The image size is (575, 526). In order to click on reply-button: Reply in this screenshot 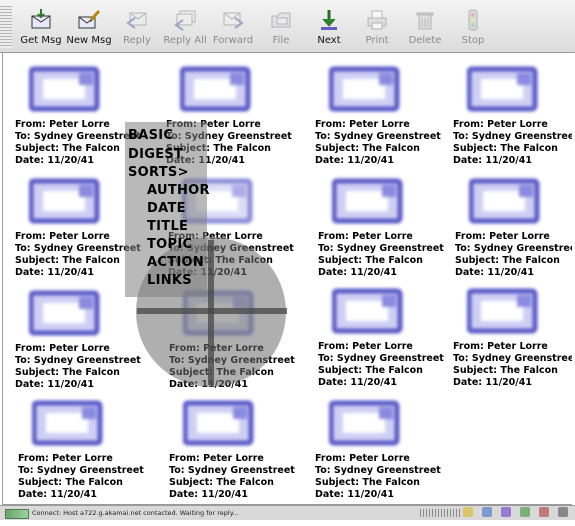, I will do `click(137, 28)`.